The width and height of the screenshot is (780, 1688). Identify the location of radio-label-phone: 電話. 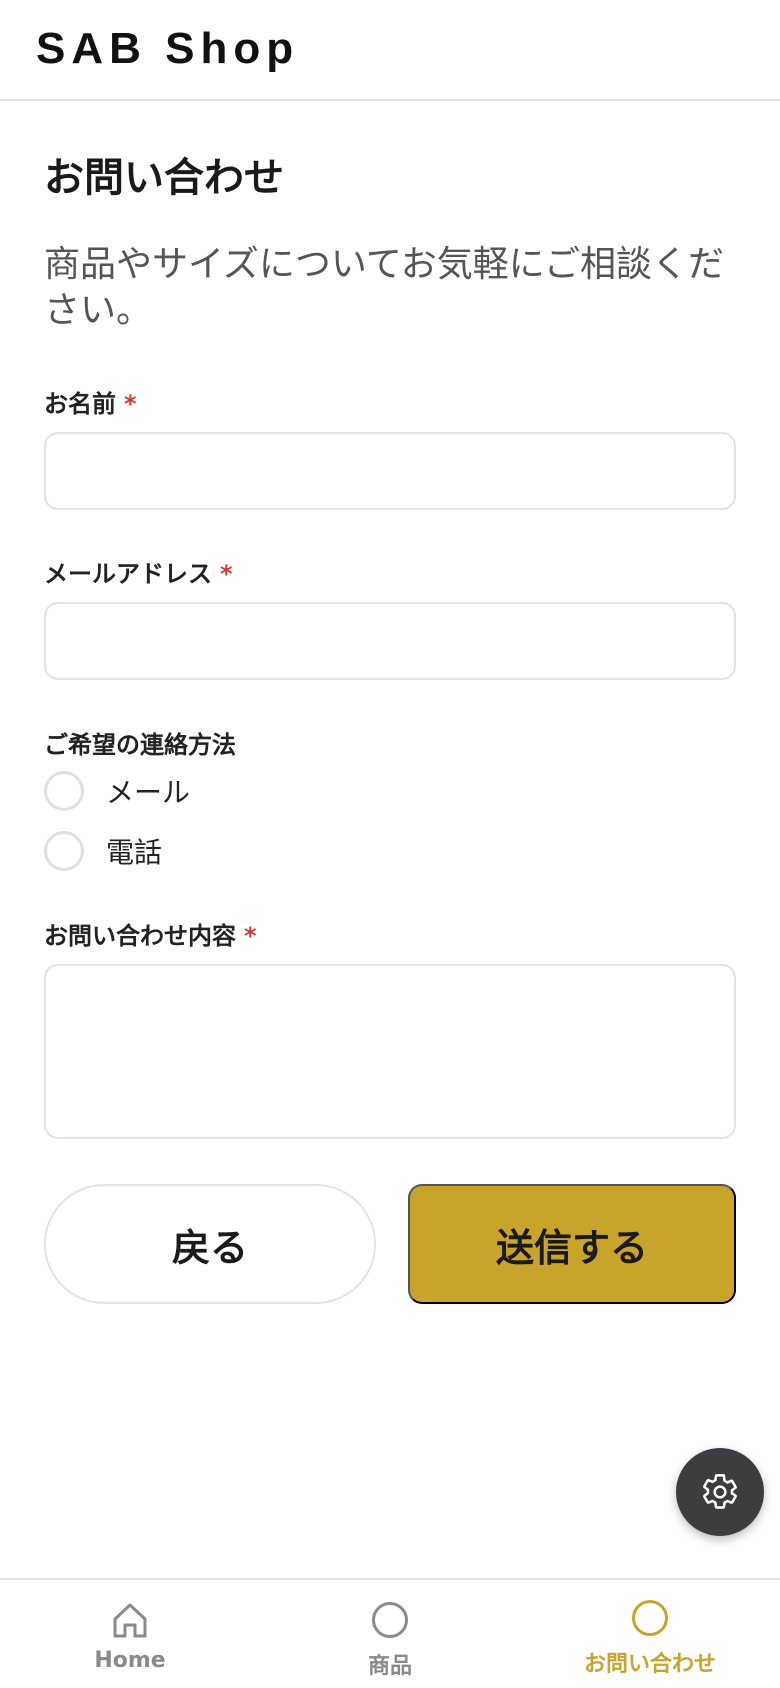
(134, 852).